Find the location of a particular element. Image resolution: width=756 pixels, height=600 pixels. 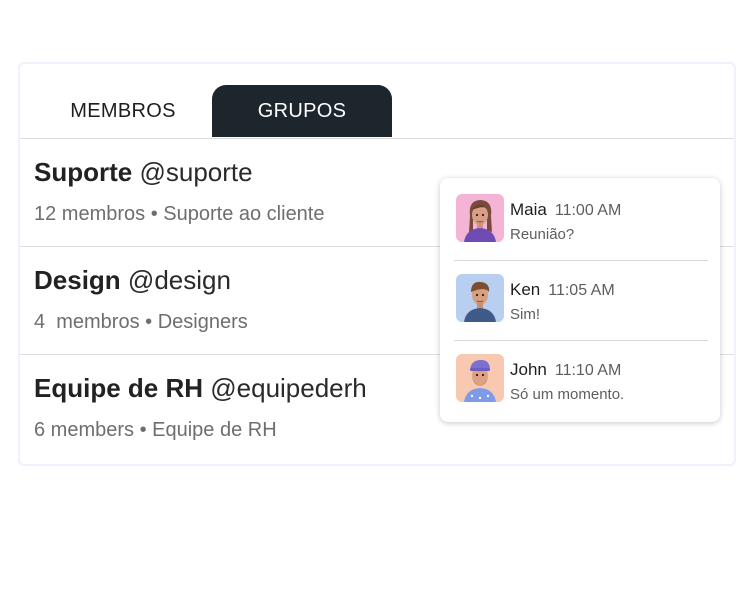

chat-message: John 11:10 AM Só um momento. is located at coordinates (580, 378).